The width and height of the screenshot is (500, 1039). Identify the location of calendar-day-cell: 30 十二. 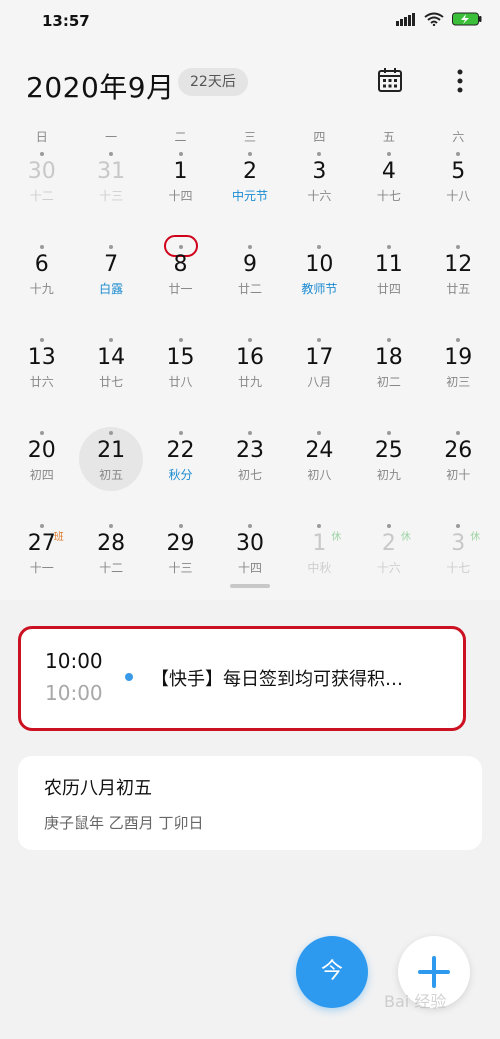
(41, 194).